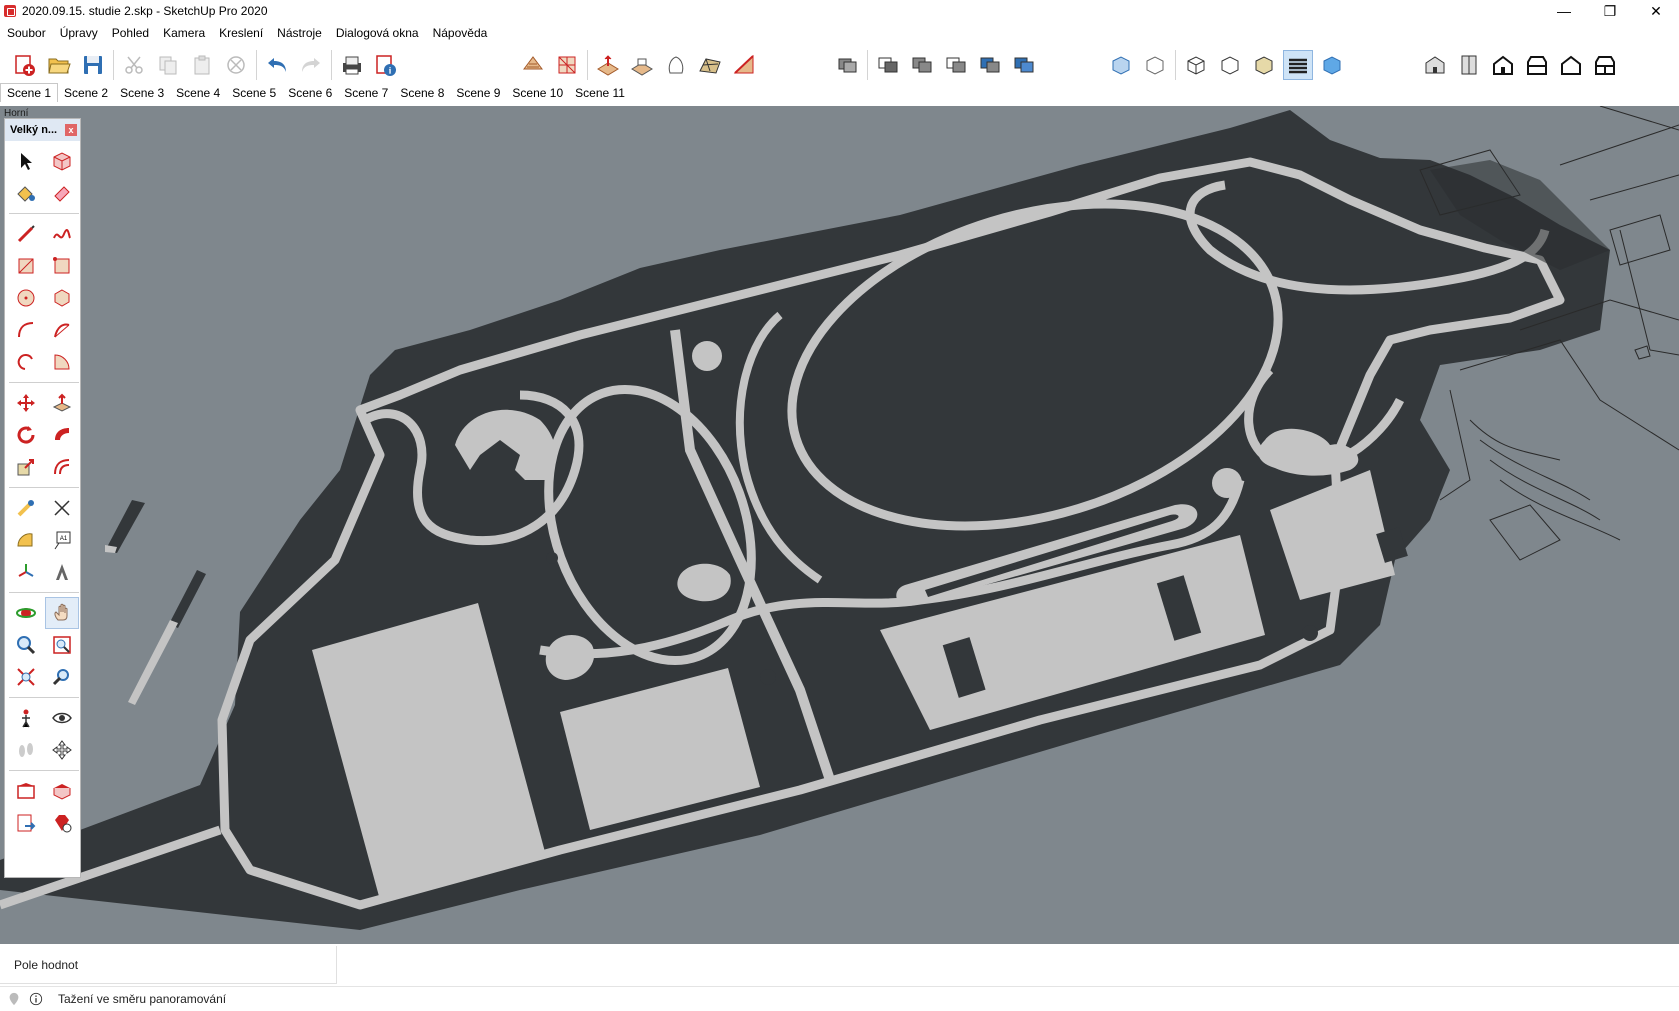  I want to click on 3d-warehouse-icon, so click(26, 791).